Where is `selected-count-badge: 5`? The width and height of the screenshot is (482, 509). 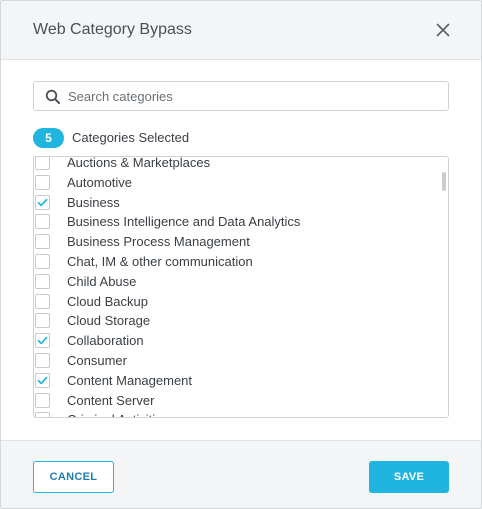
selected-count-badge: 5 is located at coordinates (48, 138).